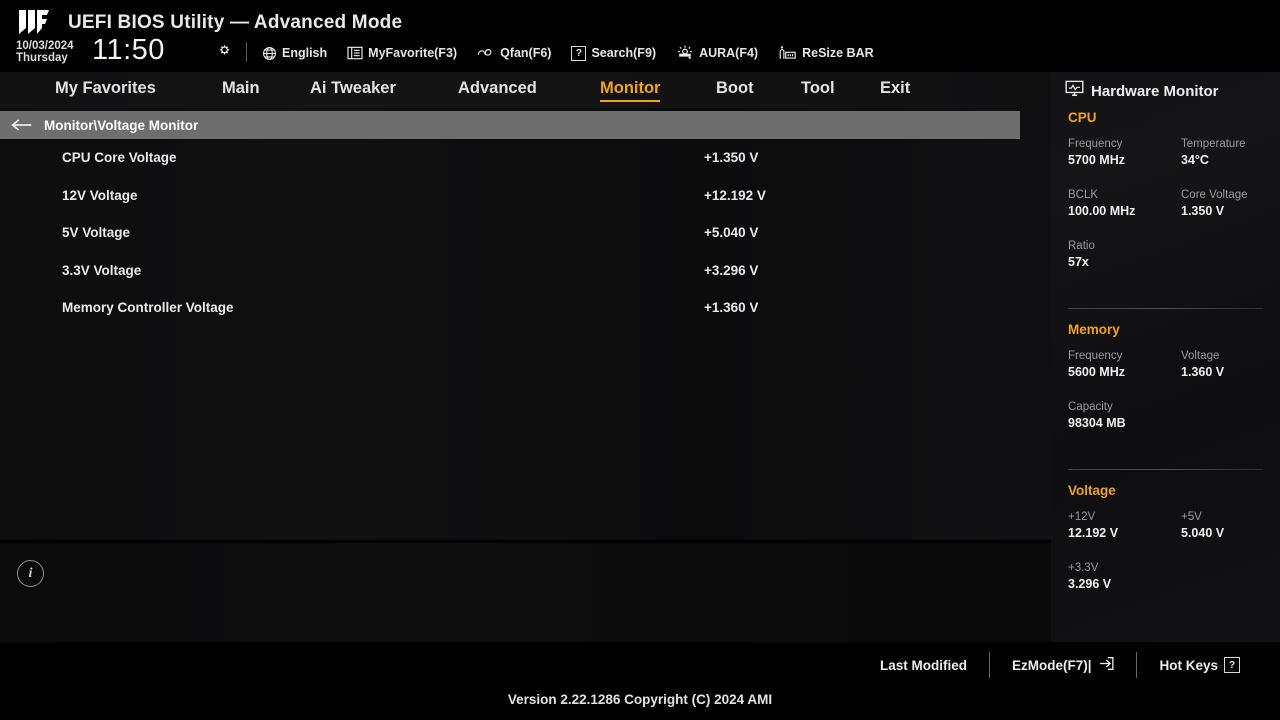 The image size is (1280, 720). I want to click on resize-bar-icon, so click(787, 53).